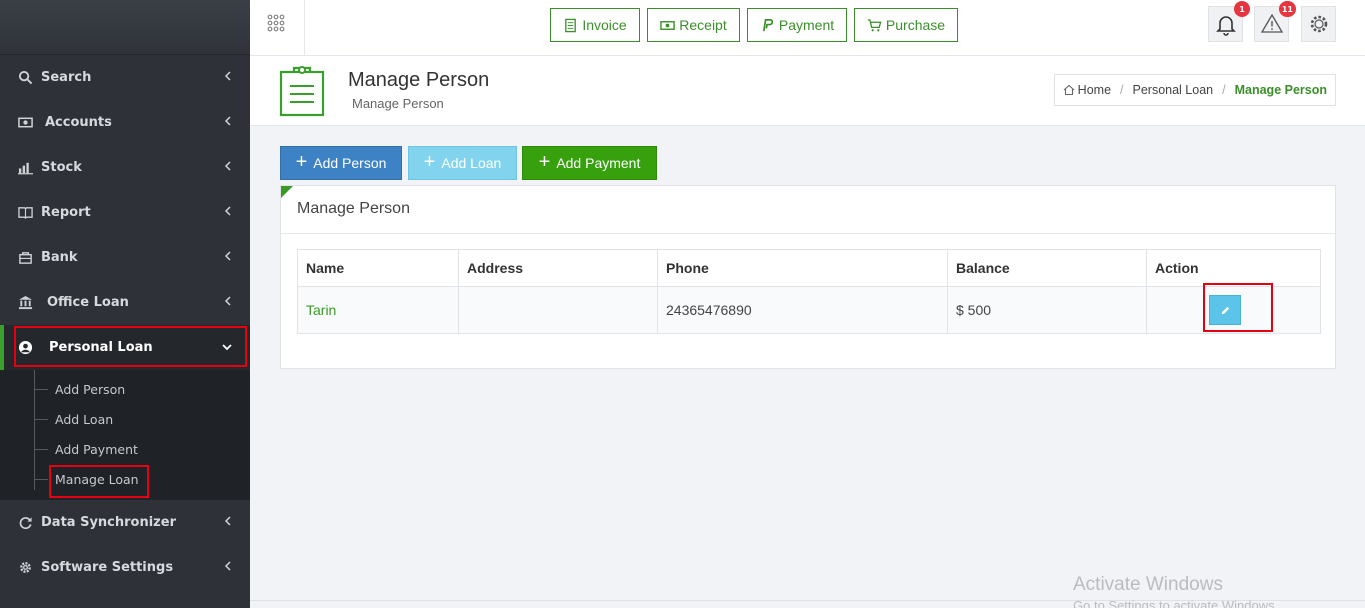 The height and width of the screenshot is (608, 1365). What do you see at coordinates (604, 25) in the screenshot?
I see `invoice-label: Invoice` at bounding box center [604, 25].